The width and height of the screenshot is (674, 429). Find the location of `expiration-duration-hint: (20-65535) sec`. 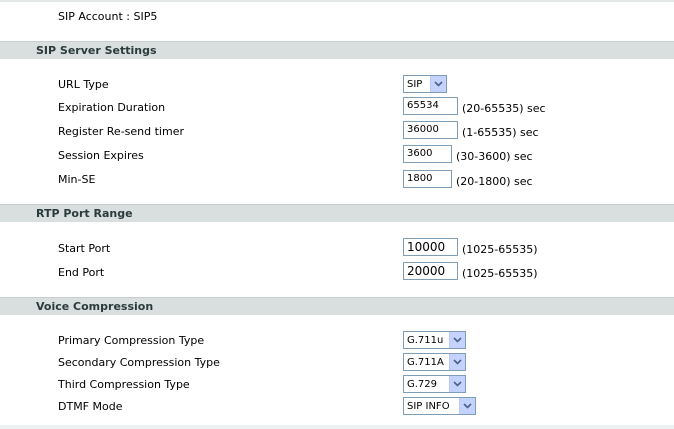

expiration-duration-hint: (20-65535) sec is located at coordinates (504, 108).